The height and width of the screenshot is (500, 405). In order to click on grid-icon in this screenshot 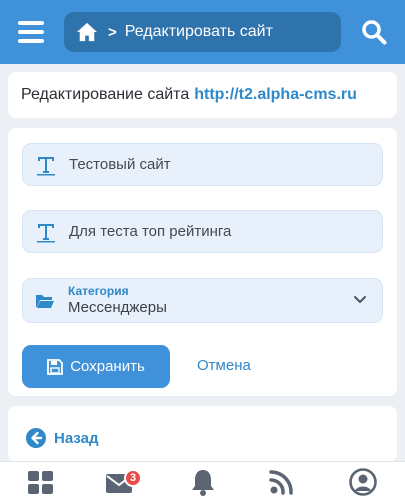, I will do `click(41, 482)`.